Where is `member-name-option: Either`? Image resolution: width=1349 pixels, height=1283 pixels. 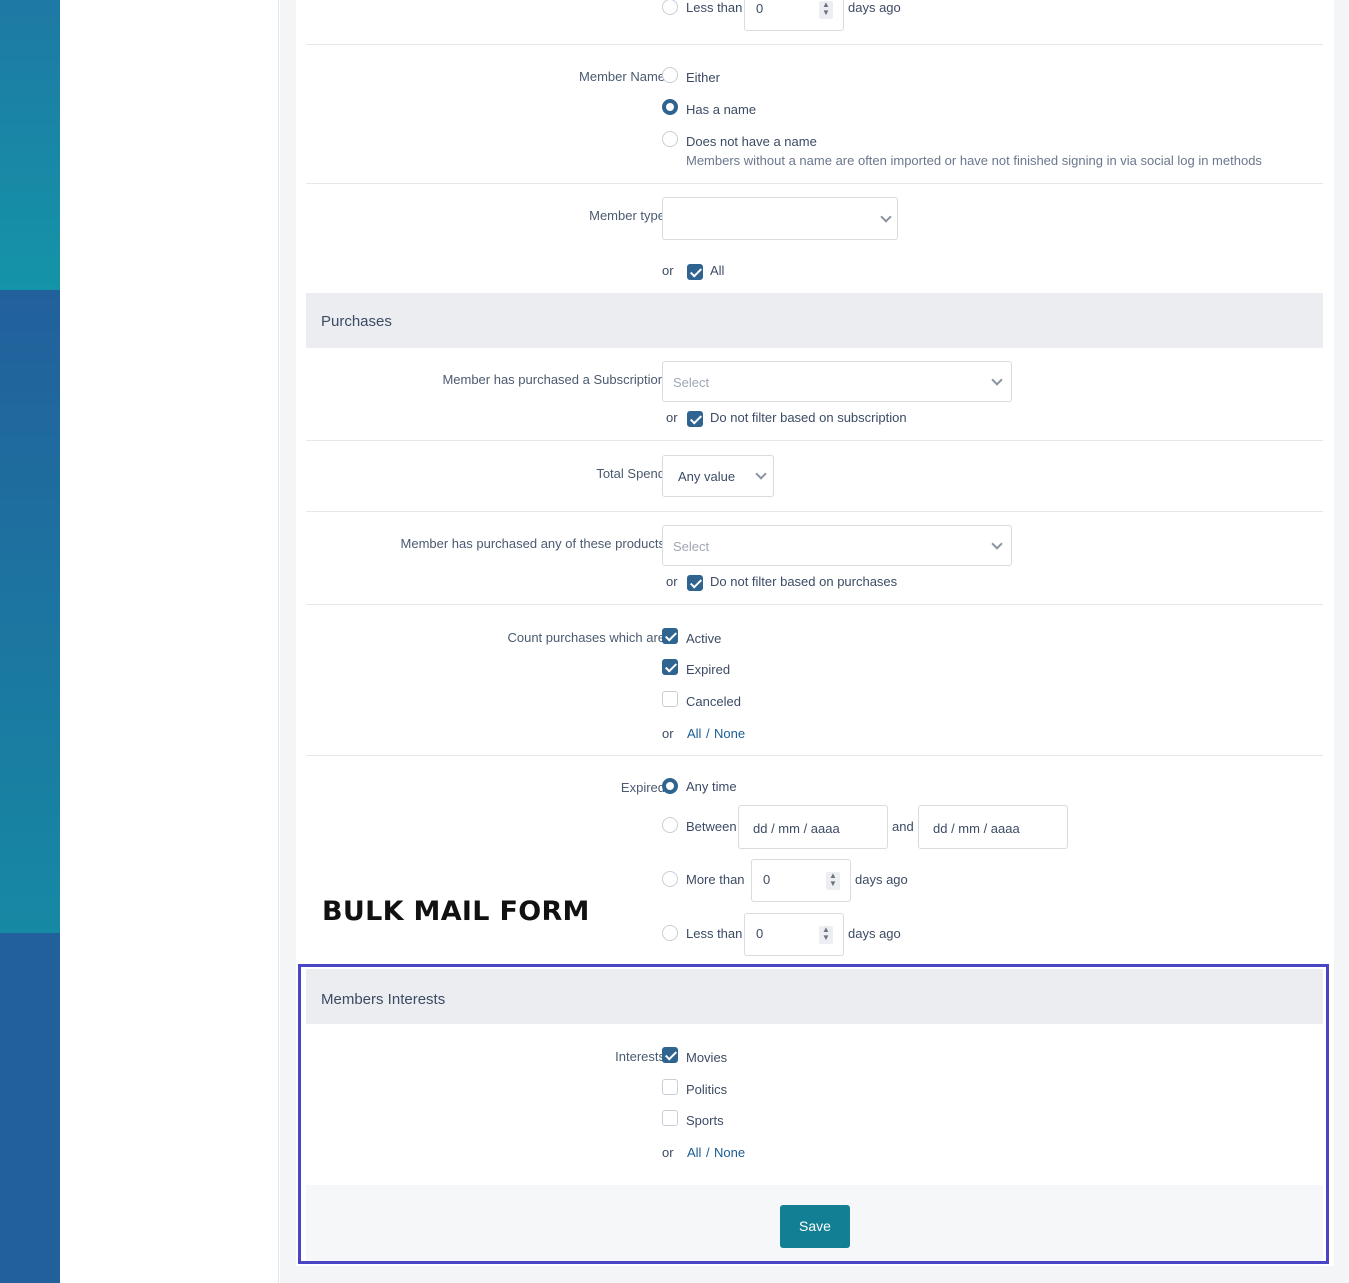 member-name-option: Either is located at coordinates (703, 77).